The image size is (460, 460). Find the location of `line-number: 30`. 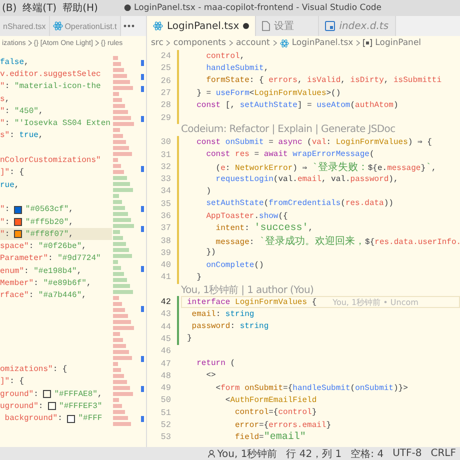

line-number: 30 is located at coordinates (165, 142).